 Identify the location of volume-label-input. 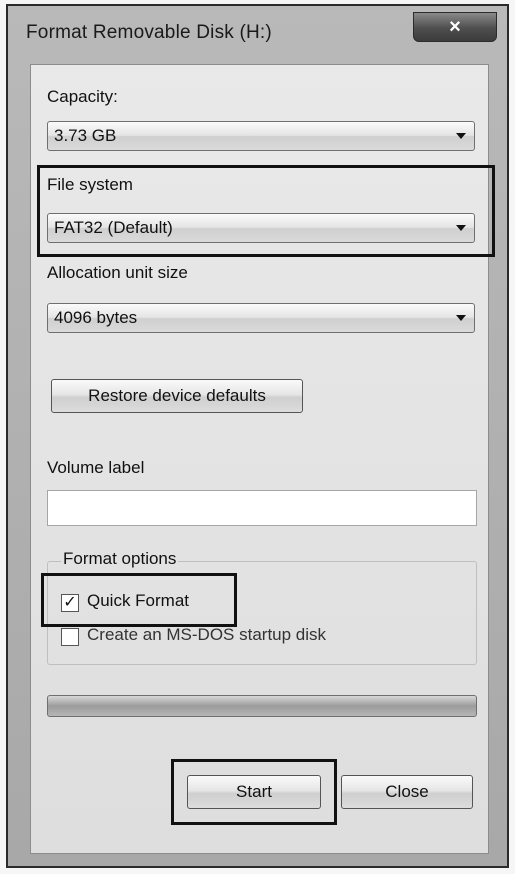
(262, 508).